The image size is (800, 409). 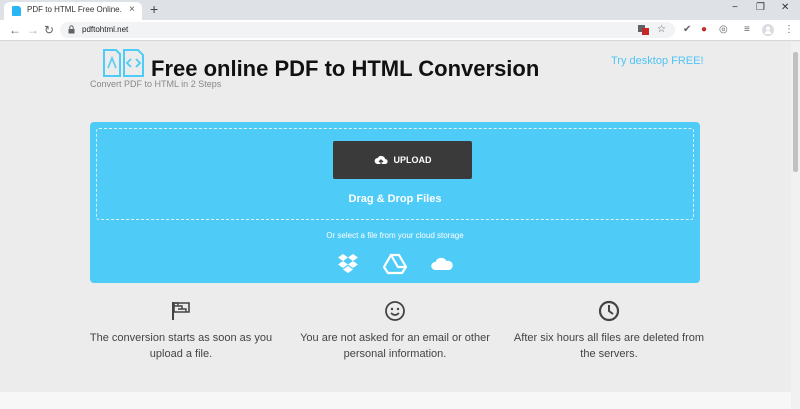 What do you see at coordinates (400, 10) in the screenshot?
I see `browser-tab-bar: PDF to HTML Free Online. × + − ❐ ✕` at bounding box center [400, 10].